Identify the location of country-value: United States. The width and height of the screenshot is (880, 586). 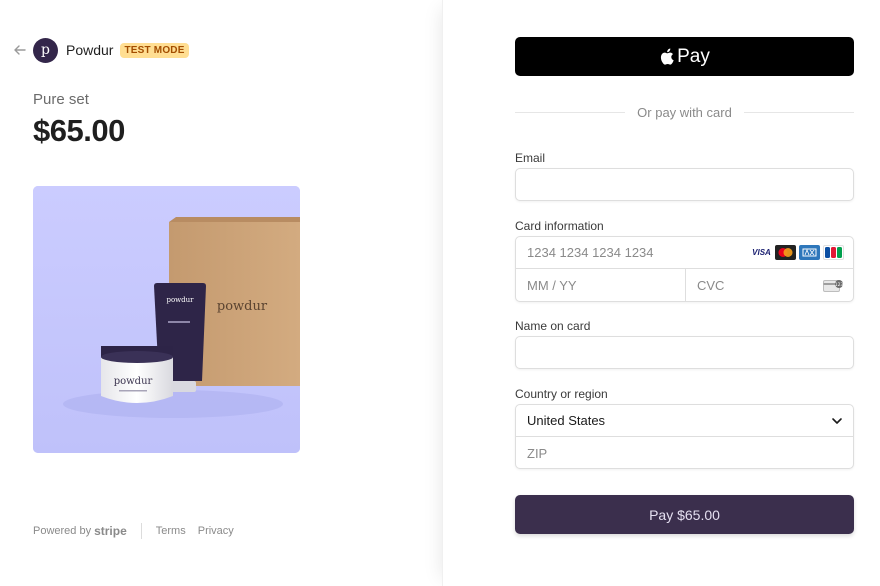
(566, 420).